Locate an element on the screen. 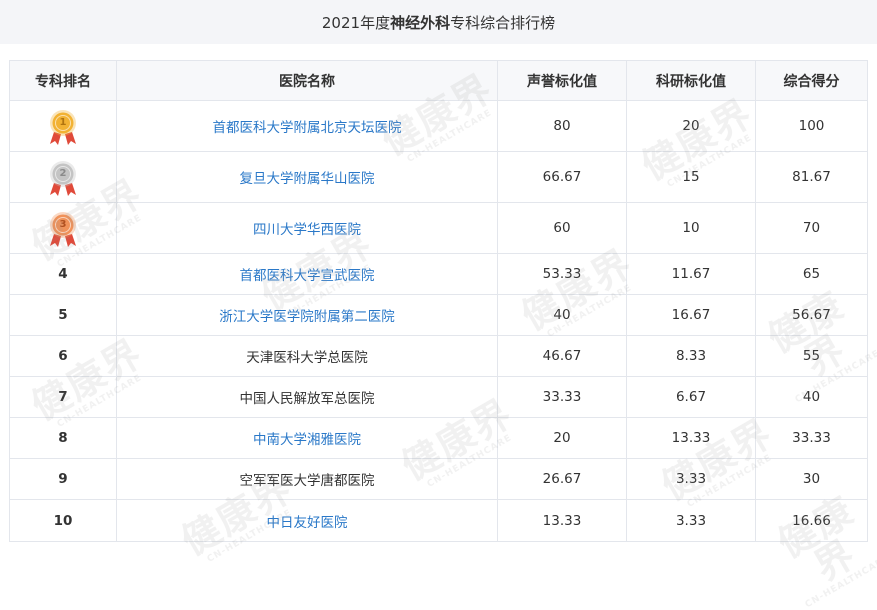 This screenshot has height=610, width=877. total-score-cell: 65 is located at coordinates (811, 274).